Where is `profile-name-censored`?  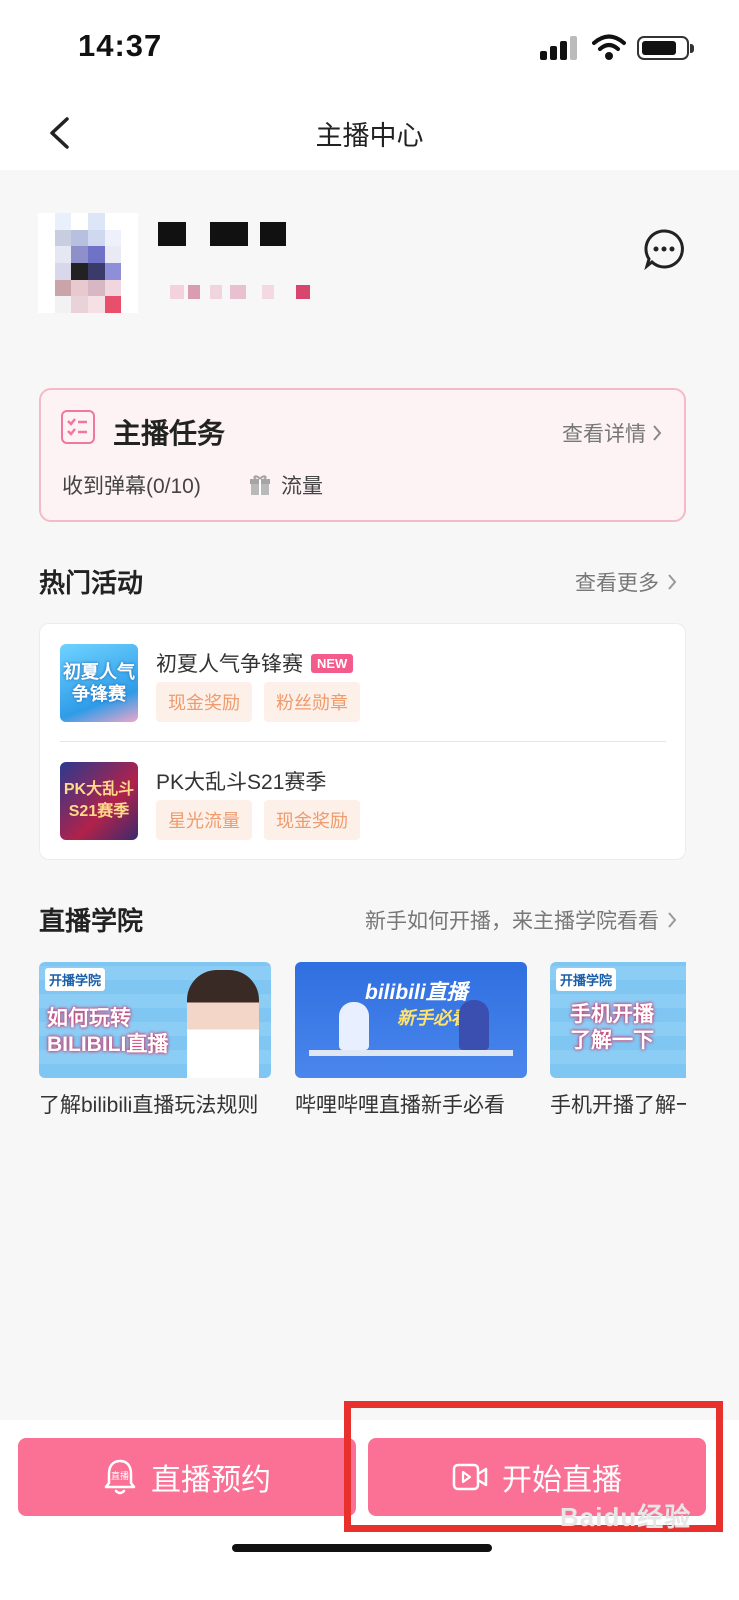 profile-name-censored is located at coordinates (228, 236).